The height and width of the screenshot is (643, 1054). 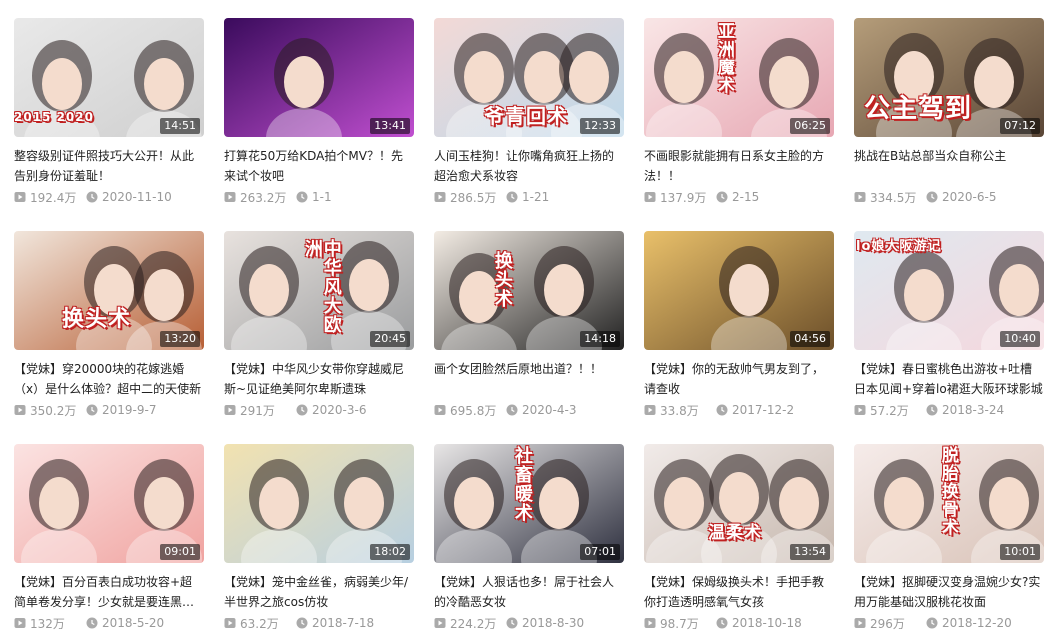 What do you see at coordinates (739, 592) in the screenshot?
I see `video-title-link: 【党妹】保姆级换头术！手把手教你打造透明感氧气女孩` at bounding box center [739, 592].